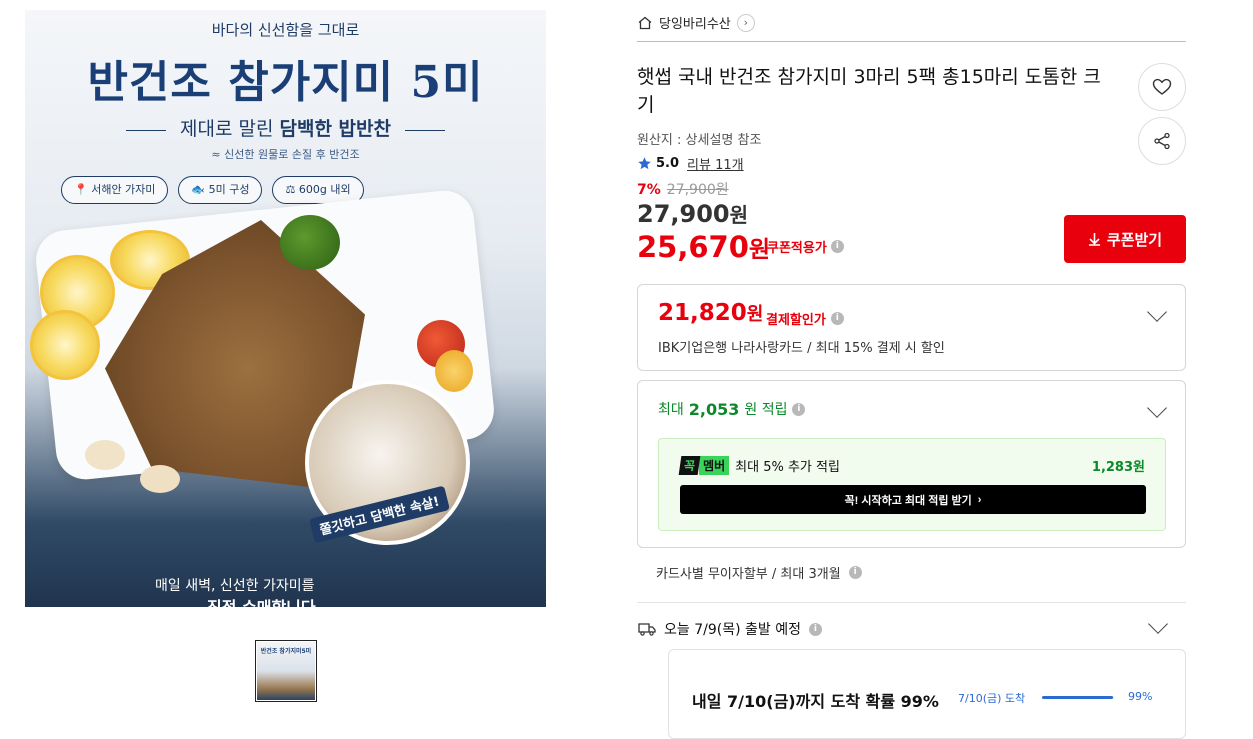 Image resolution: width=1253 pixels, height=739 pixels. I want to click on arrival-percent: 99%, so click(1140, 696).